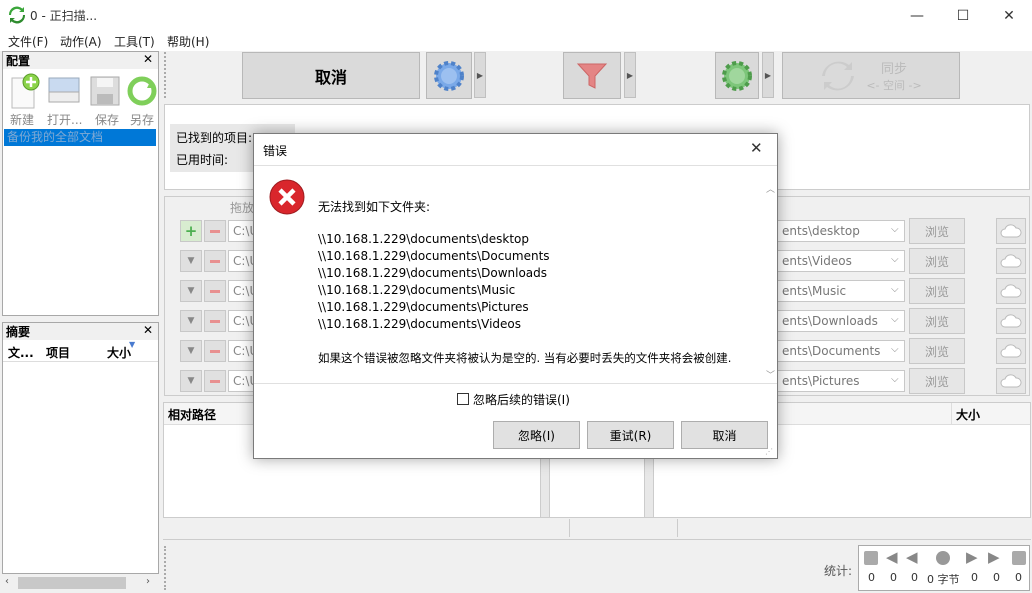  Describe the element at coordinates (72, 583) in the screenshot. I see `scrollbar-thumb` at that location.